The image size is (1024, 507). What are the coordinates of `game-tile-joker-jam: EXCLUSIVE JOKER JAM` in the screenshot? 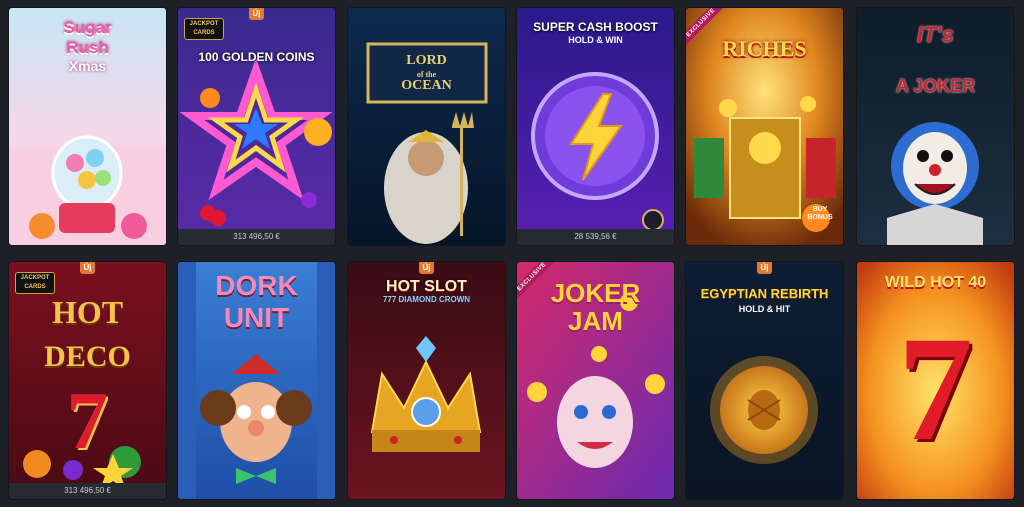 It's located at (595, 380).